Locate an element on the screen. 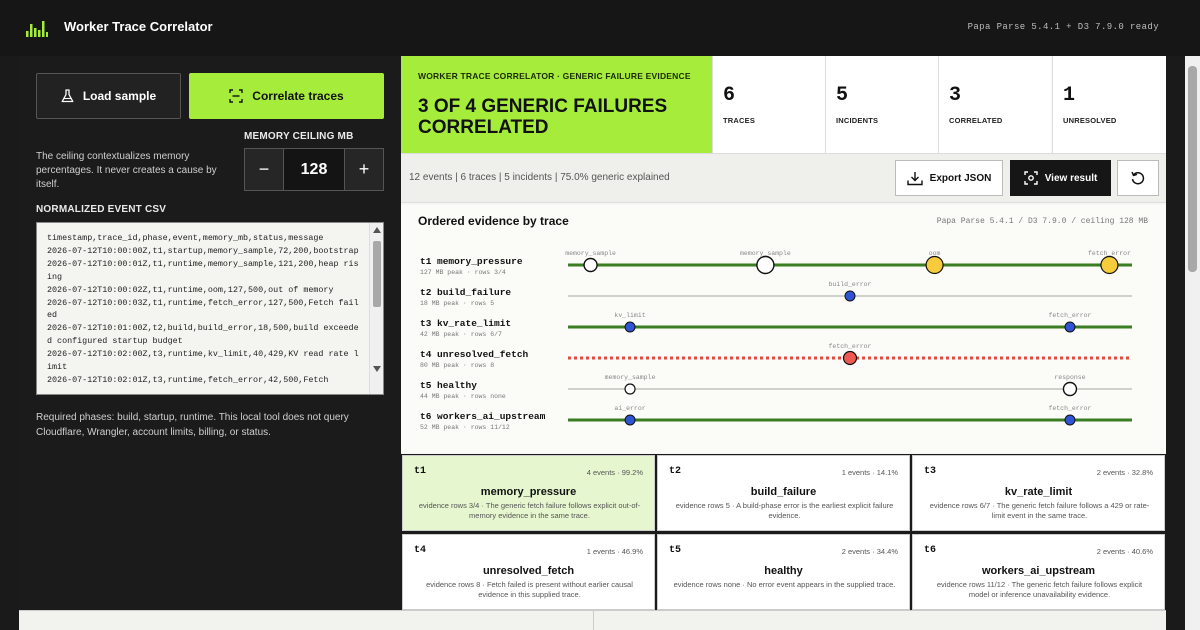  stat-label: INCIDENTS is located at coordinates (857, 120).